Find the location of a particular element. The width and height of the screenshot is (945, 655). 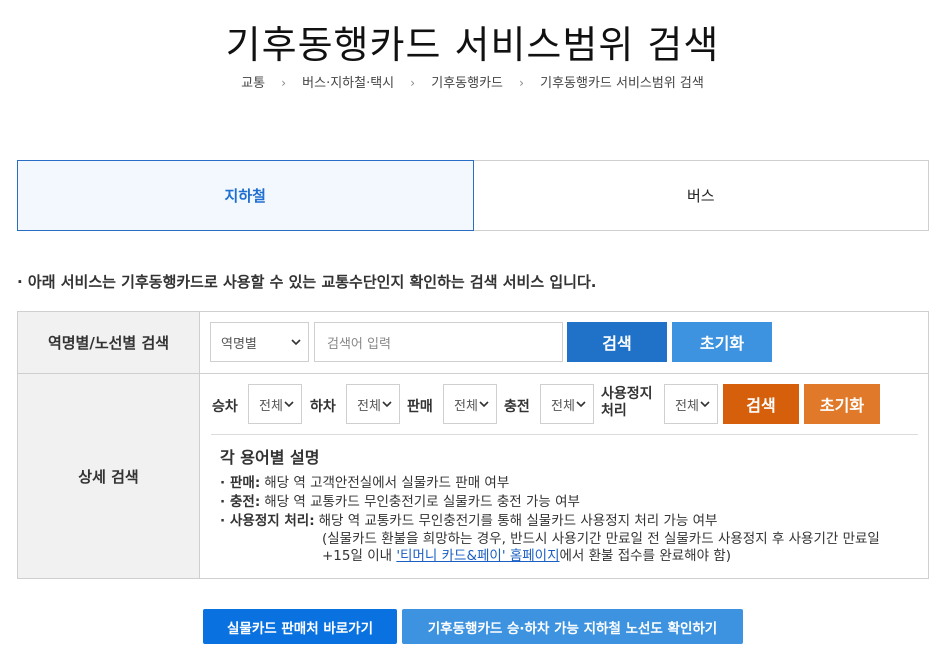

filter-label-charge: 충전 is located at coordinates (517, 407).